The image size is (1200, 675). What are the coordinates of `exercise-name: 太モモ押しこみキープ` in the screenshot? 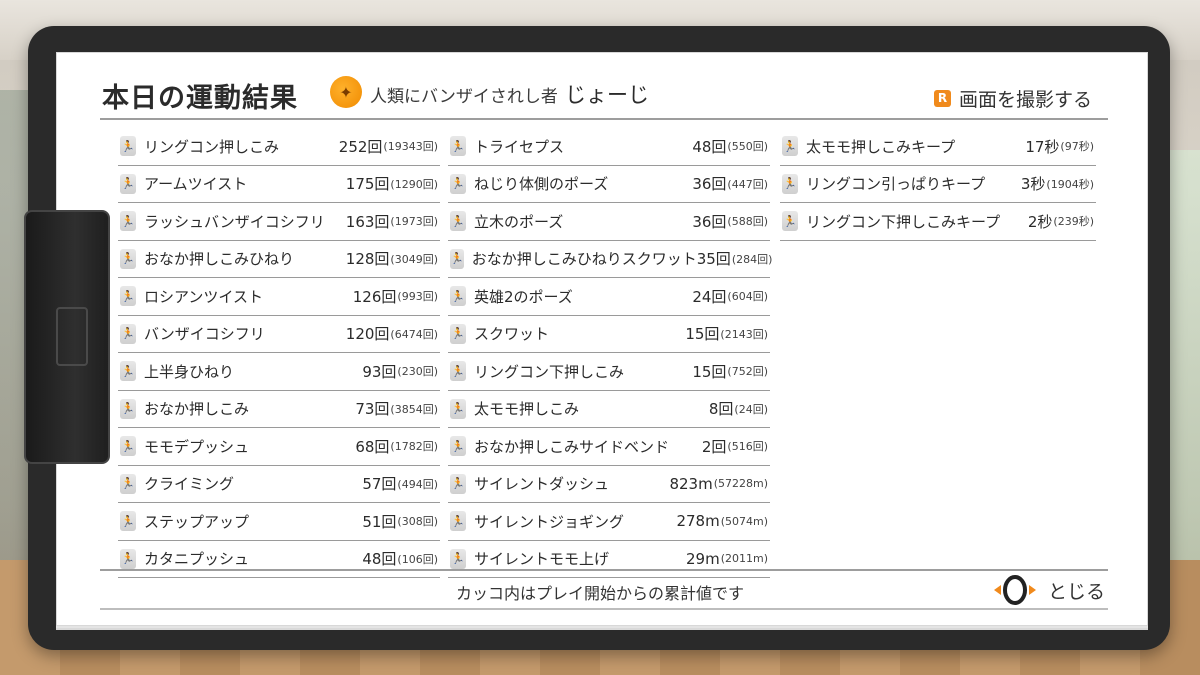 It's located at (881, 146).